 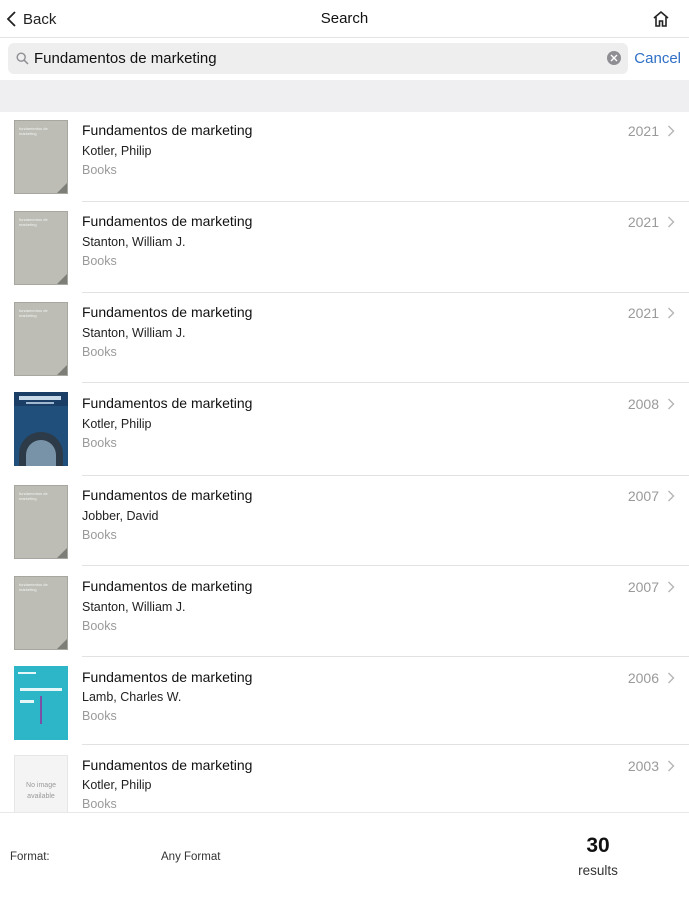 I want to click on clear-x-icon, so click(x=614, y=58).